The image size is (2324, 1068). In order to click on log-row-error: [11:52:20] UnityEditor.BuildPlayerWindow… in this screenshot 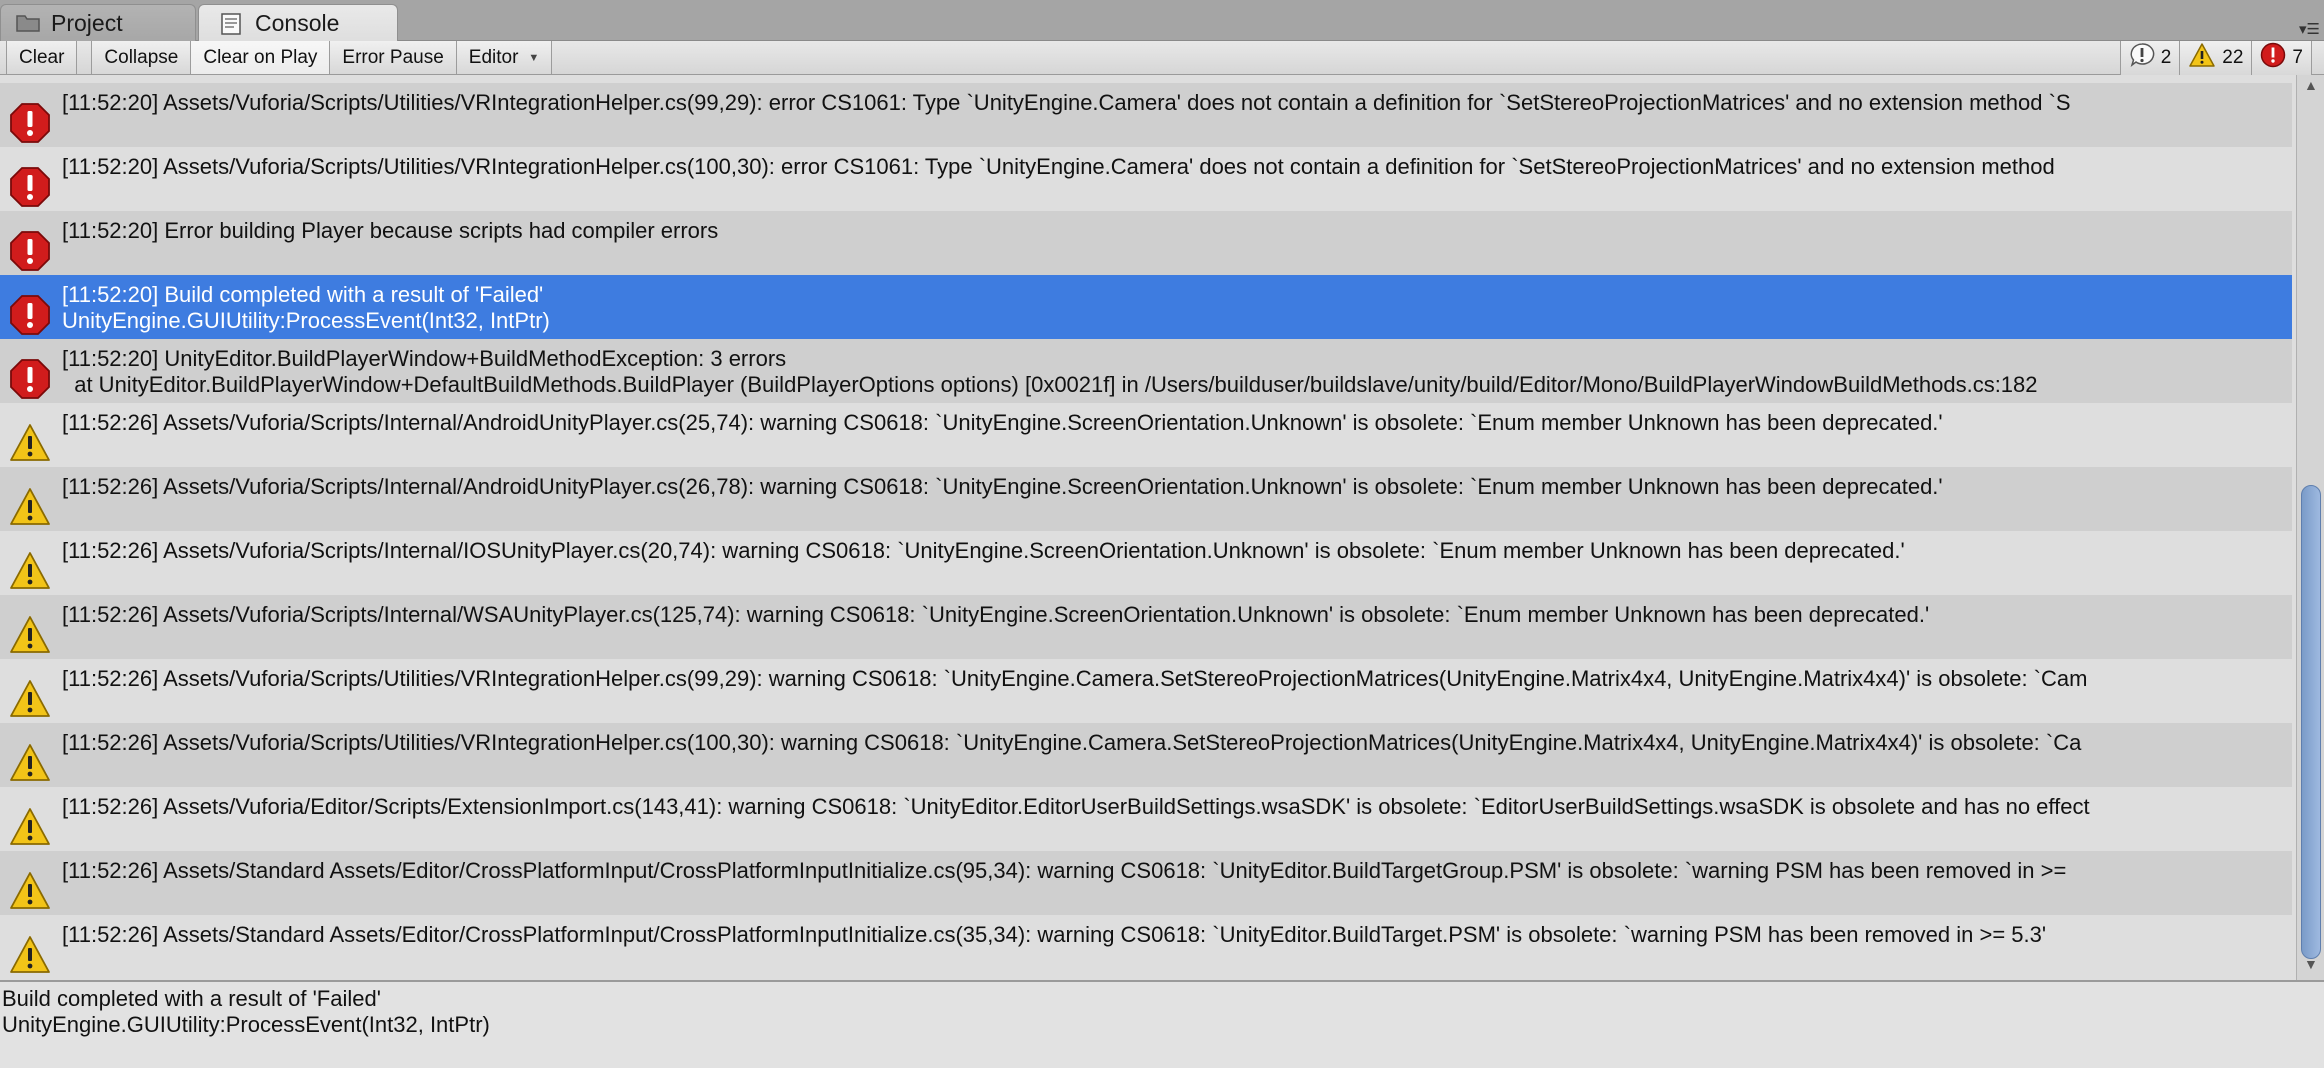, I will do `click(1146, 371)`.